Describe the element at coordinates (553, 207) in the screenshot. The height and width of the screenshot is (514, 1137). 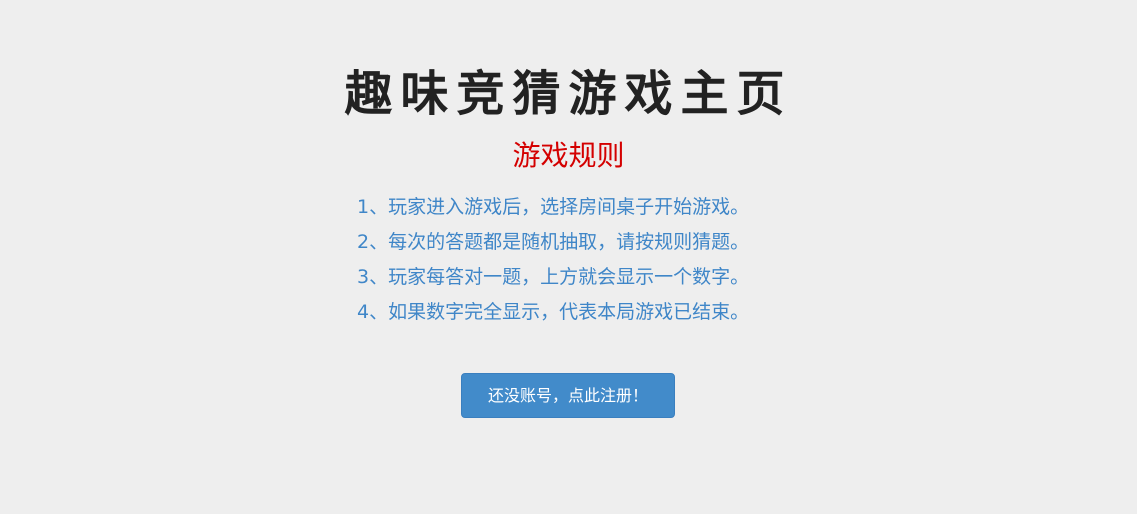
I see `rule-item-1: 1、玩家进入游戏后，选择房间桌子开始游戏。` at that location.